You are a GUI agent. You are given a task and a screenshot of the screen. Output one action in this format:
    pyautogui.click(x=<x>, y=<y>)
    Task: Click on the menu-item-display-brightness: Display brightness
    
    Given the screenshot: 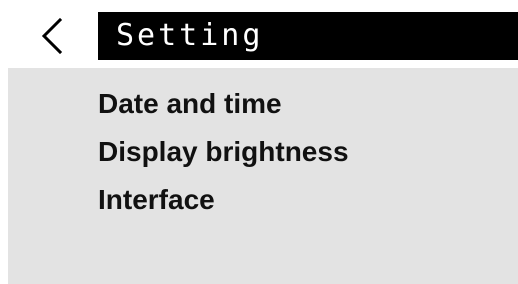 What is the action you would take?
    pyautogui.click(x=223, y=152)
    